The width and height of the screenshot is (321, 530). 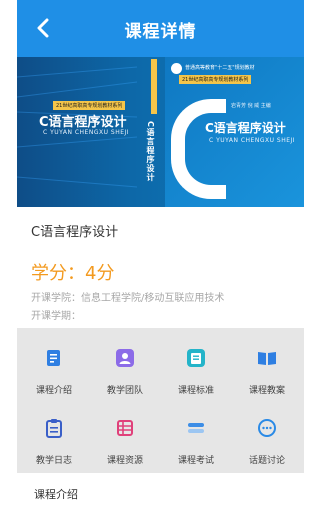 I want to click on grid-label: 话题讨论, so click(x=266, y=461).